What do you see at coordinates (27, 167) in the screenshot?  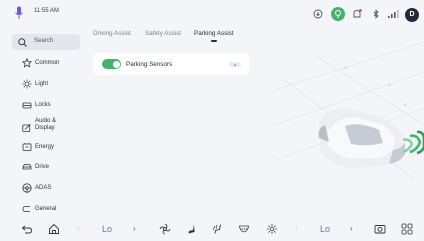 I see `car-icon` at bounding box center [27, 167].